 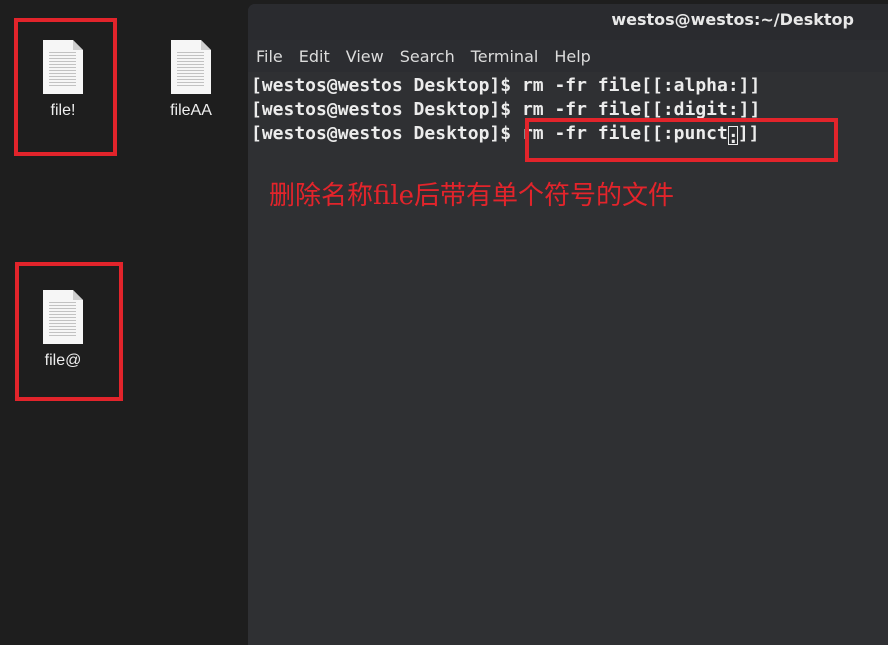 What do you see at coordinates (191, 110) in the screenshot?
I see `desktop-icon-label: fileAA` at bounding box center [191, 110].